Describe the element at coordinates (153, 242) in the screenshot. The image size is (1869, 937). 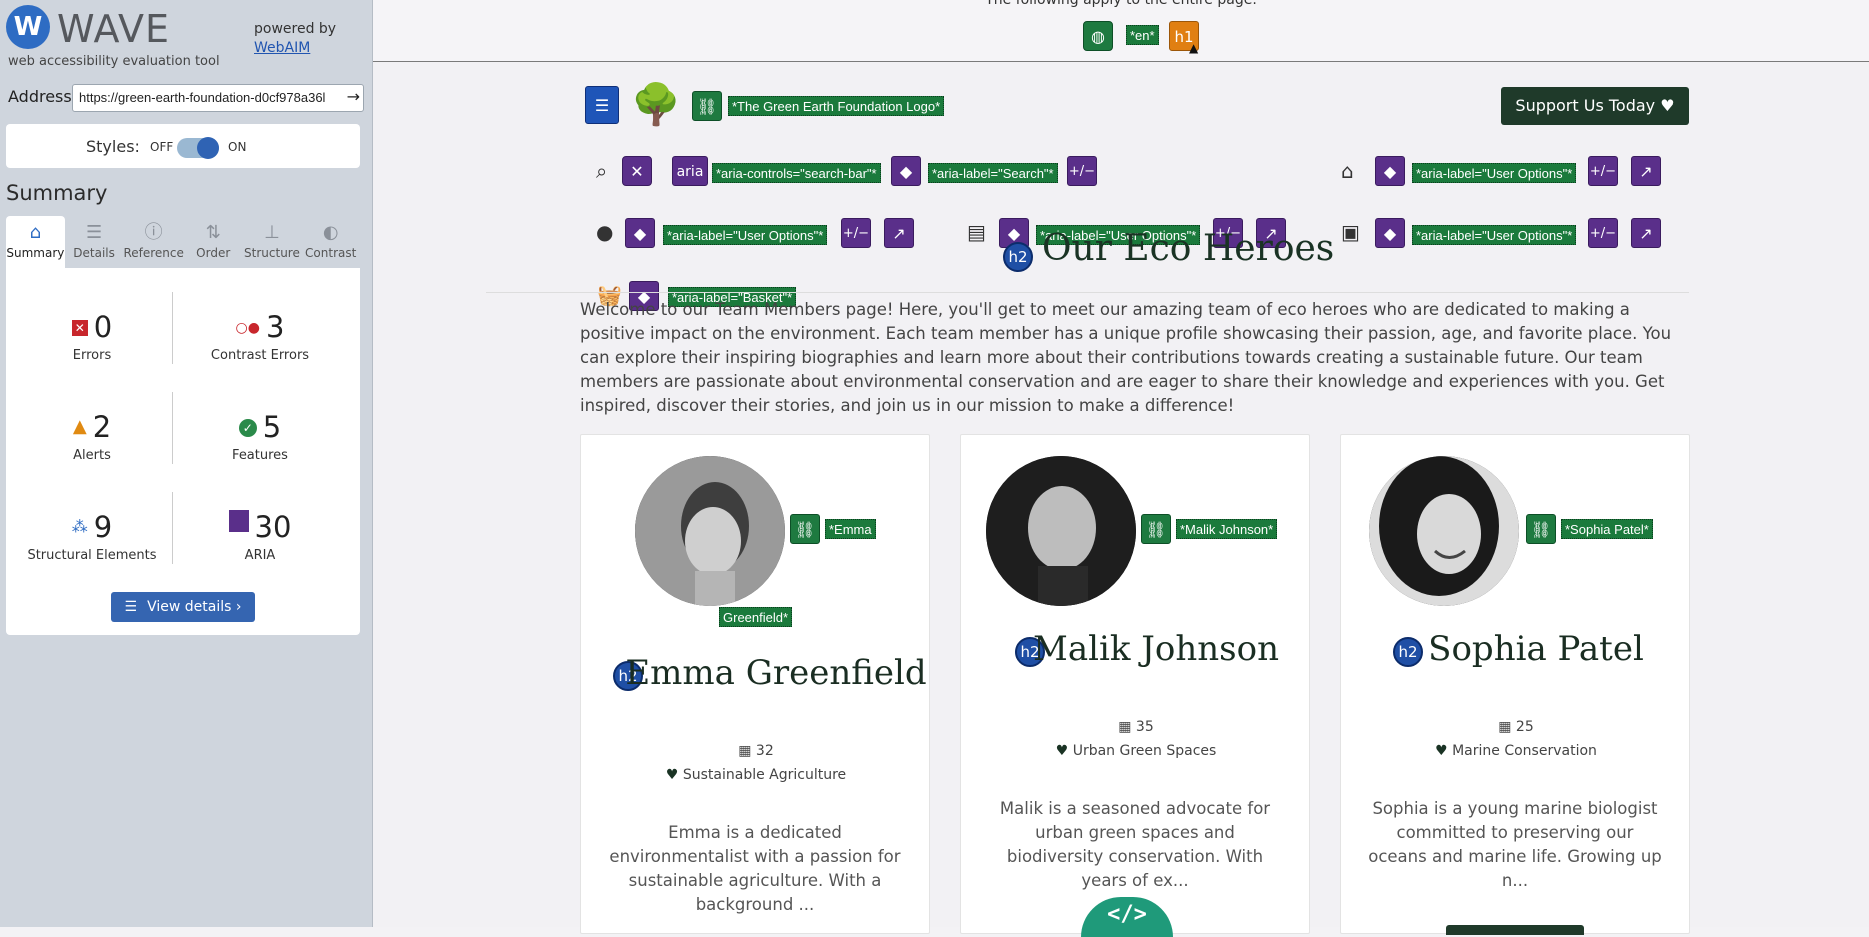
I see `tab-reference: ⓘ Reference` at that location.